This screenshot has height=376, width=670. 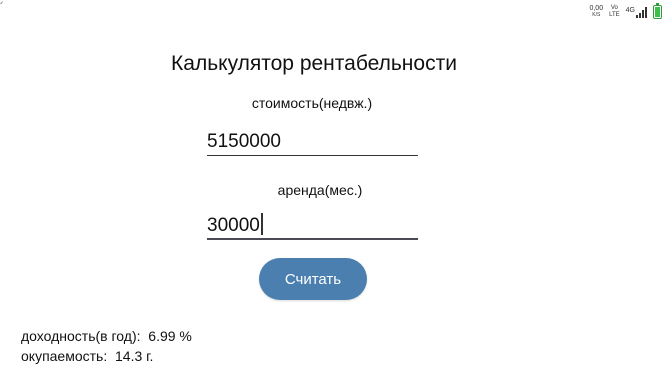 What do you see at coordinates (313, 279) in the screenshot?
I see `calculate-button: Считать` at bounding box center [313, 279].